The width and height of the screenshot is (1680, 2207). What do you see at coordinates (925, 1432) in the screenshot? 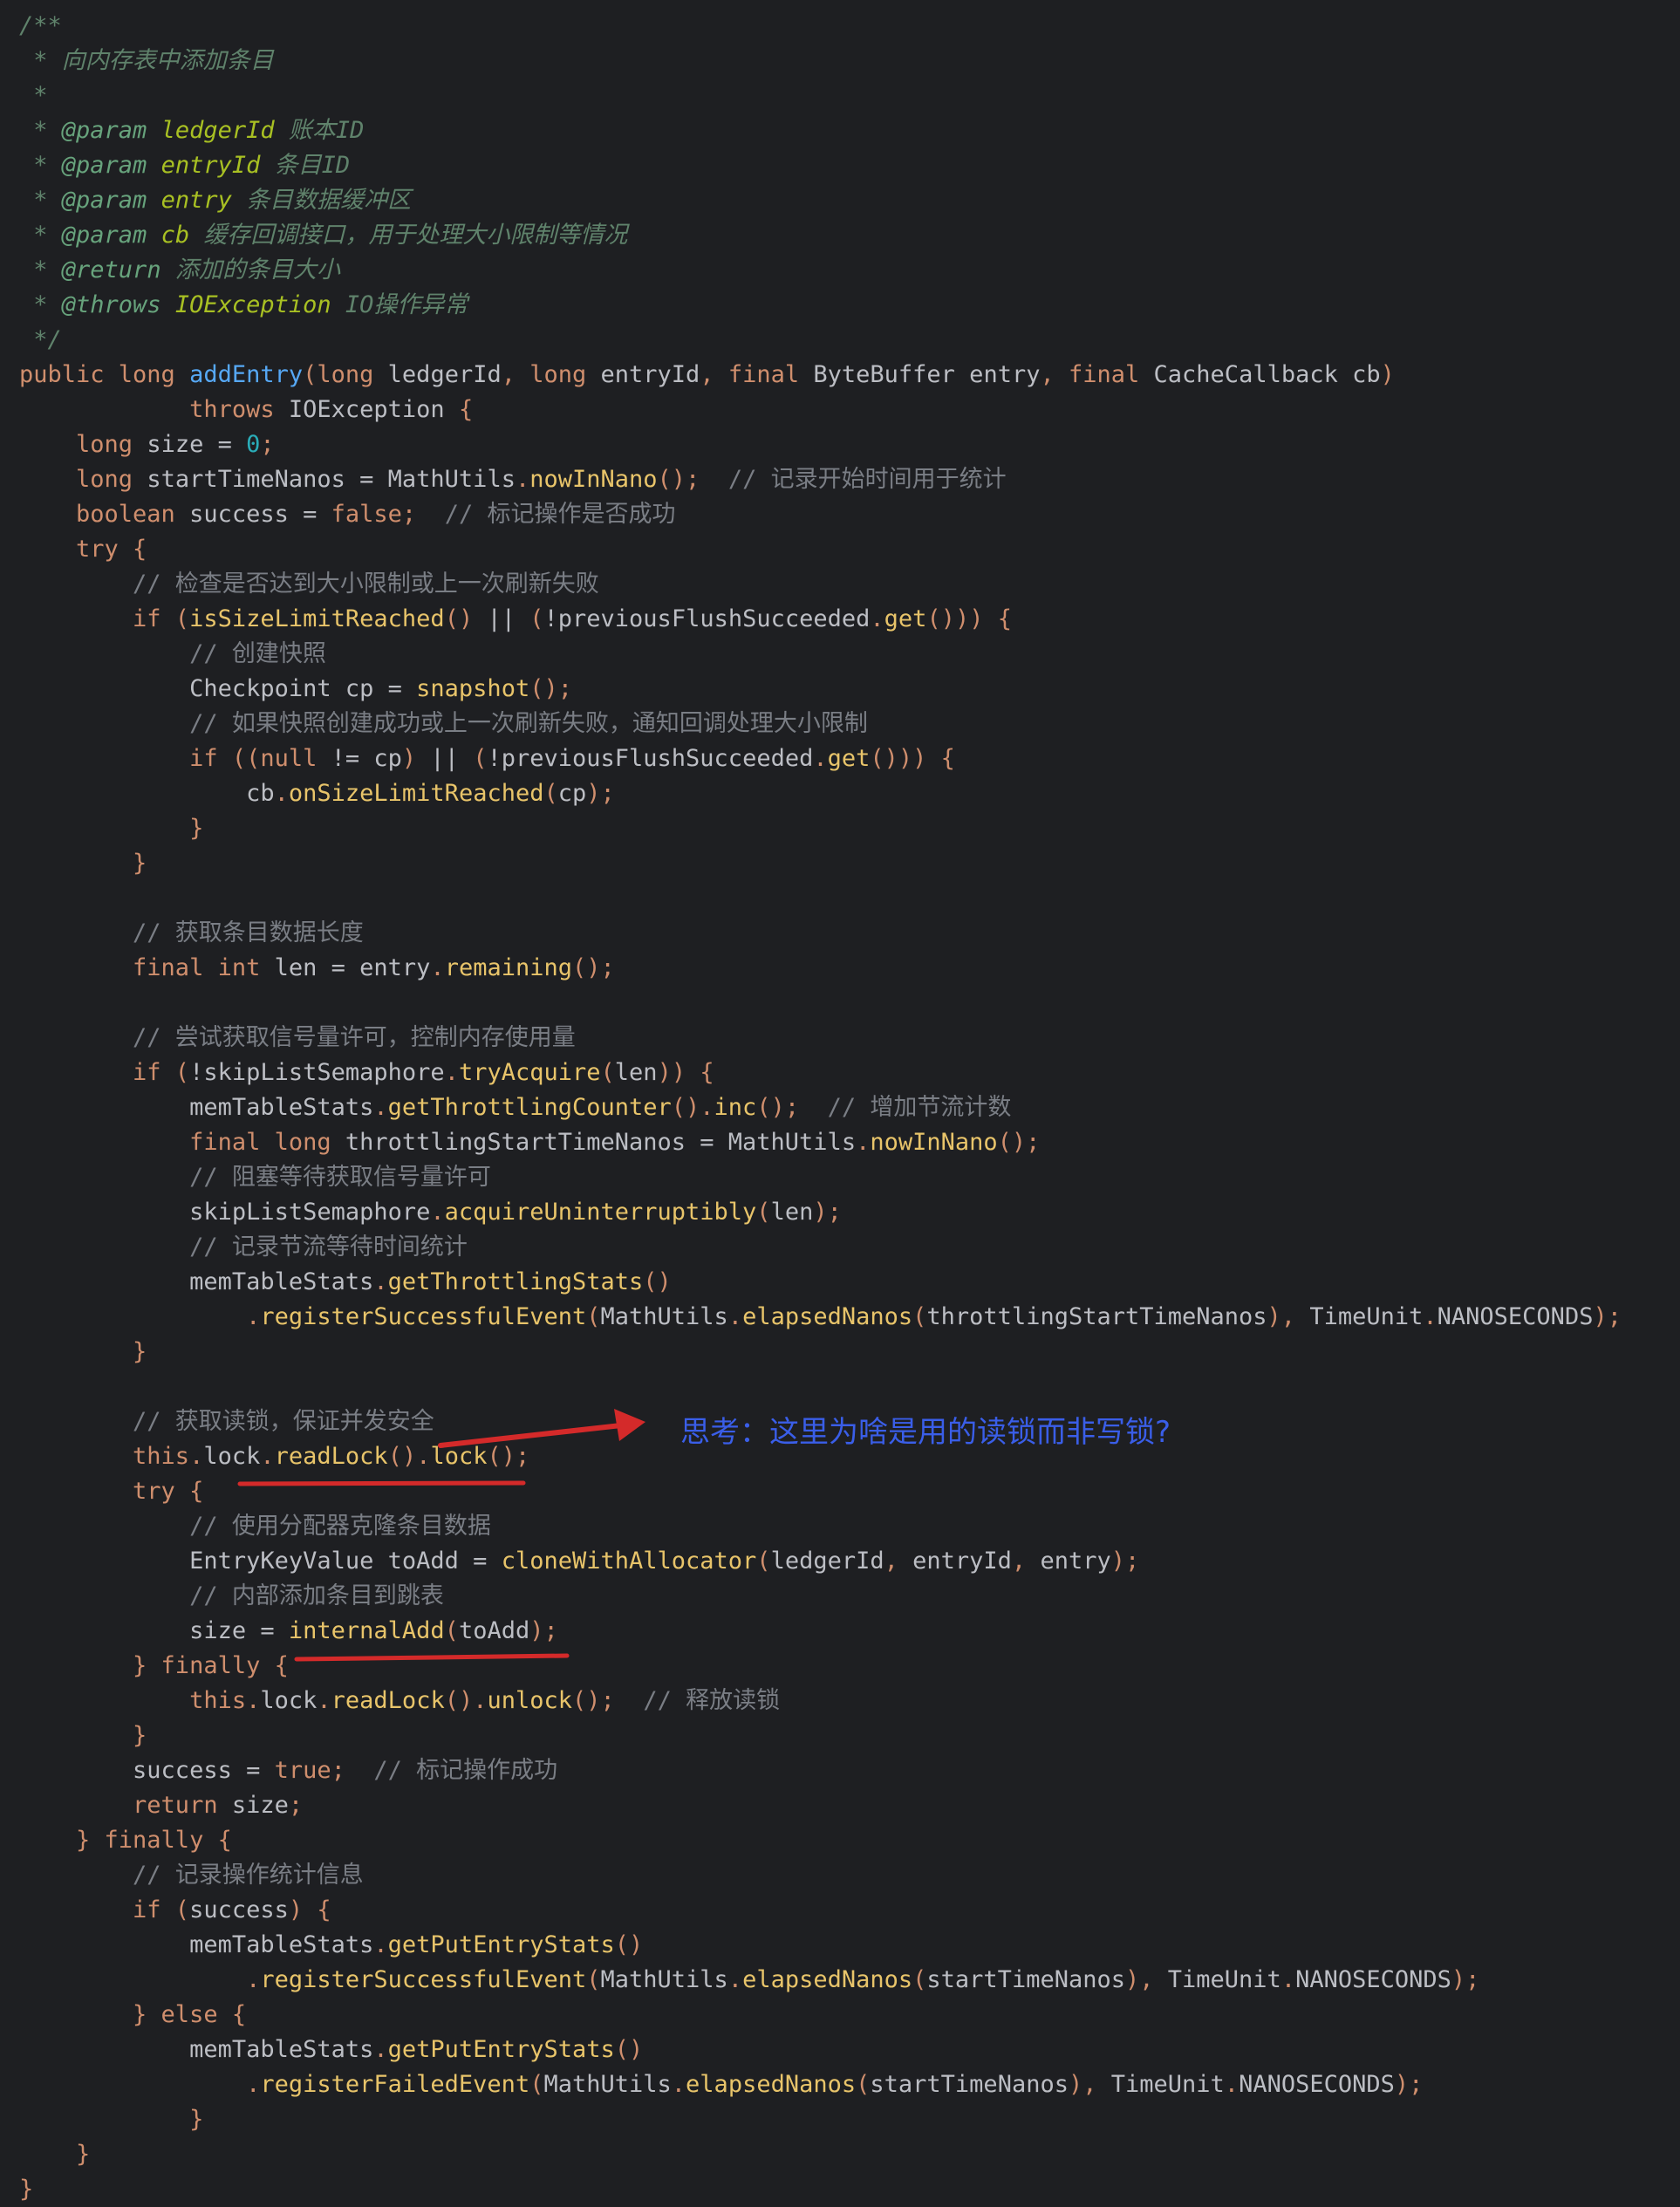
I see `annotation-note: 思考：这里为啥是用的读锁而非写锁?` at bounding box center [925, 1432].